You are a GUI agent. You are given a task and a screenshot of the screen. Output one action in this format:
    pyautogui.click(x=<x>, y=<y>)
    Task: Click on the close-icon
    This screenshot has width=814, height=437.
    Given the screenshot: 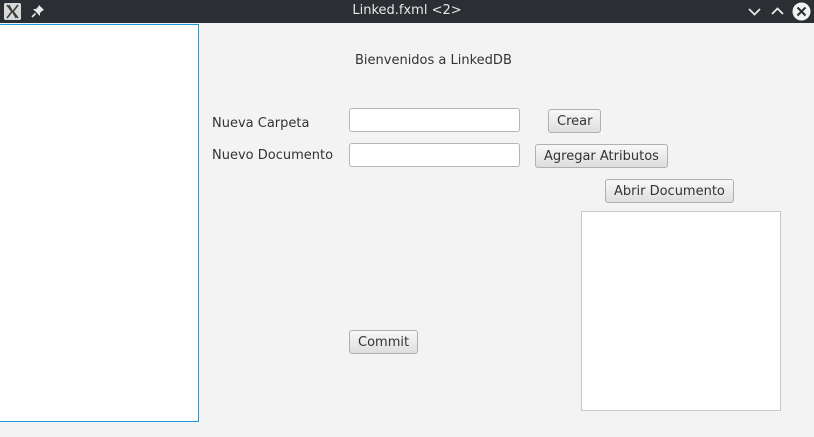 What is the action you would take?
    pyautogui.click(x=801, y=11)
    